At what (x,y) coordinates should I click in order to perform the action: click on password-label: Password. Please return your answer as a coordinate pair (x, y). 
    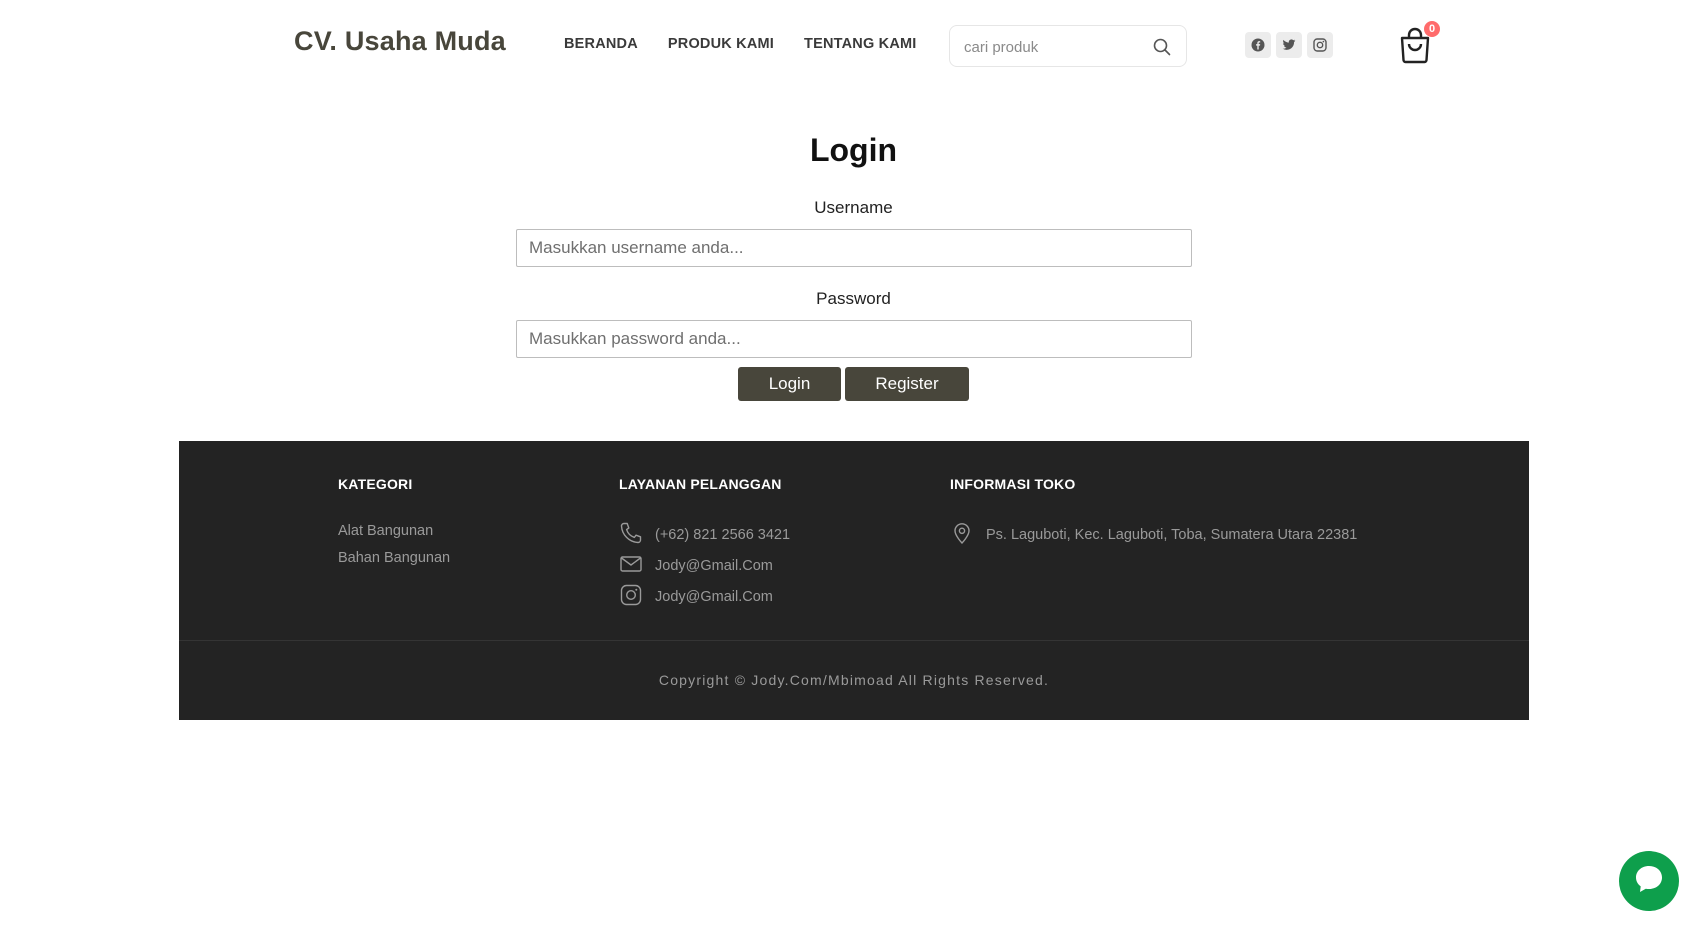
    Looking at the image, I should click on (853, 298).